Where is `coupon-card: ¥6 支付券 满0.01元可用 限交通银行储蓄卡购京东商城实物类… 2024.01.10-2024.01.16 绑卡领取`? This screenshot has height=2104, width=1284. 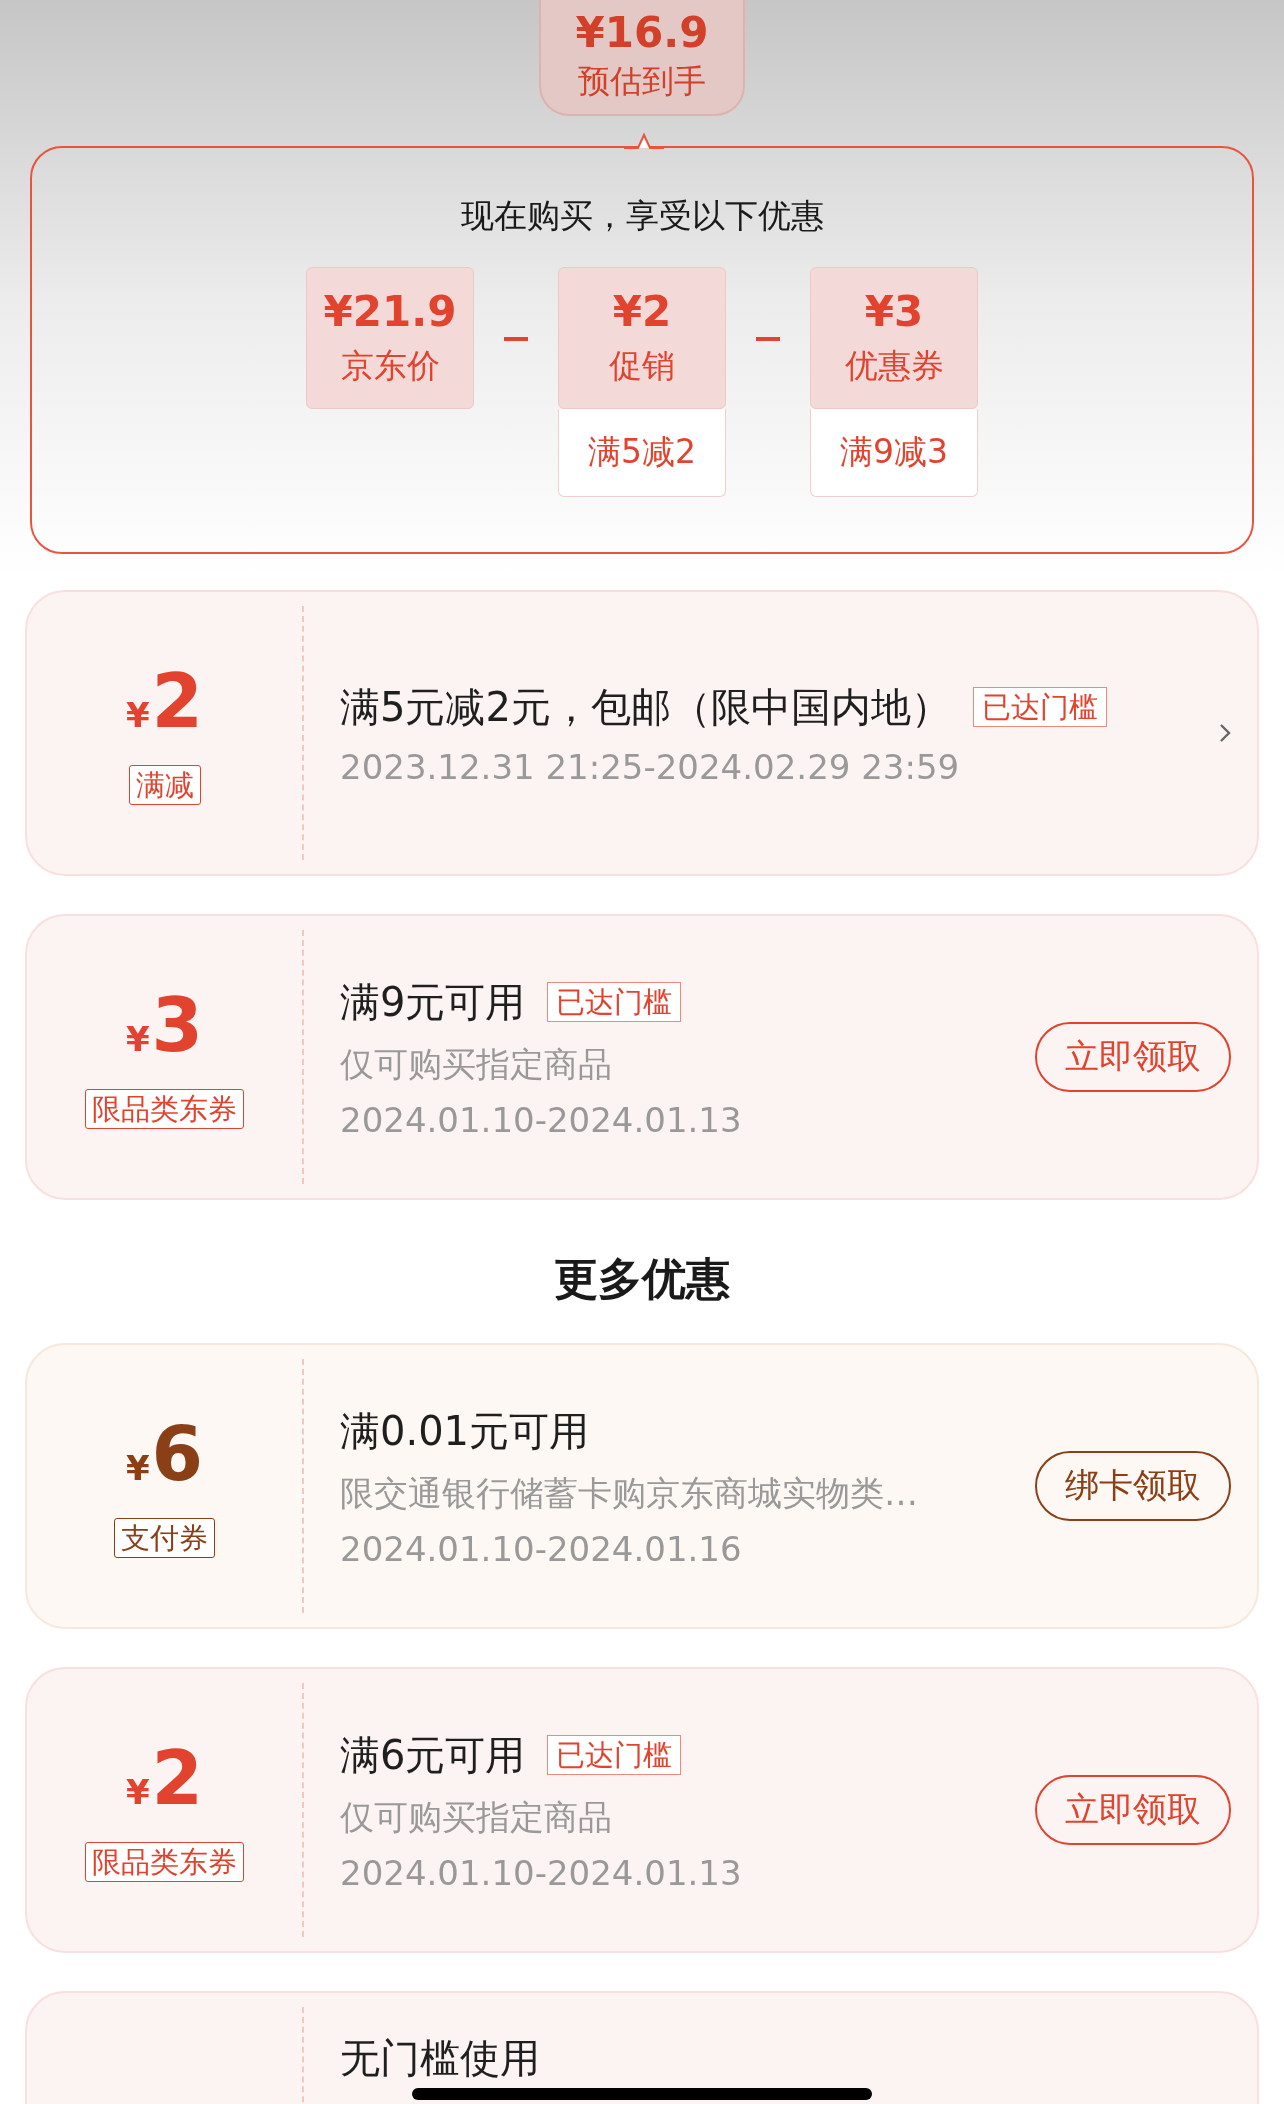 coupon-card: ¥6 支付券 满0.01元可用 限交通银行储蓄卡购京东商城实物类… 2024.01.10-2024.01.16 绑卡领取 is located at coordinates (642, 1486).